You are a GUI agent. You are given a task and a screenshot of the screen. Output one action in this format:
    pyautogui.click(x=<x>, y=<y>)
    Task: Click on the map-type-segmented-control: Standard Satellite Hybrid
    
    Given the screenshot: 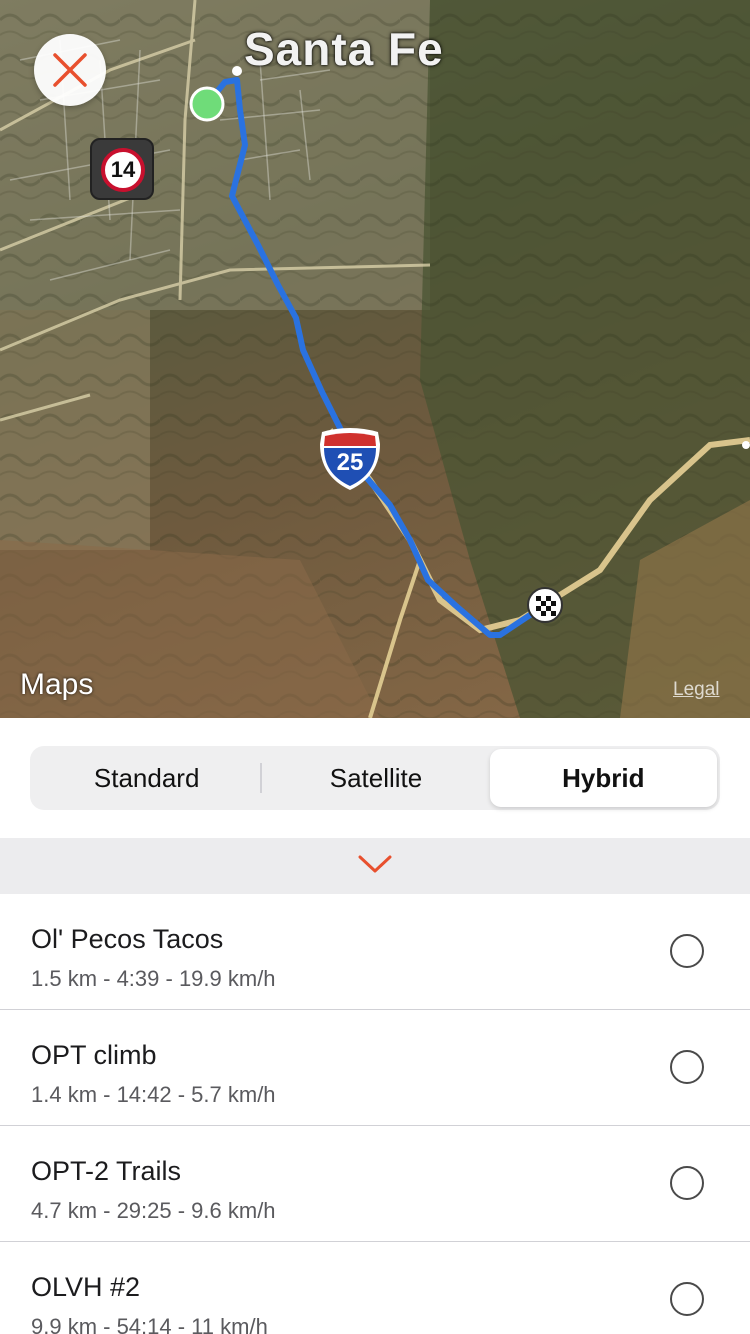 What is the action you would take?
    pyautogui.click(x=375, y=778)
    